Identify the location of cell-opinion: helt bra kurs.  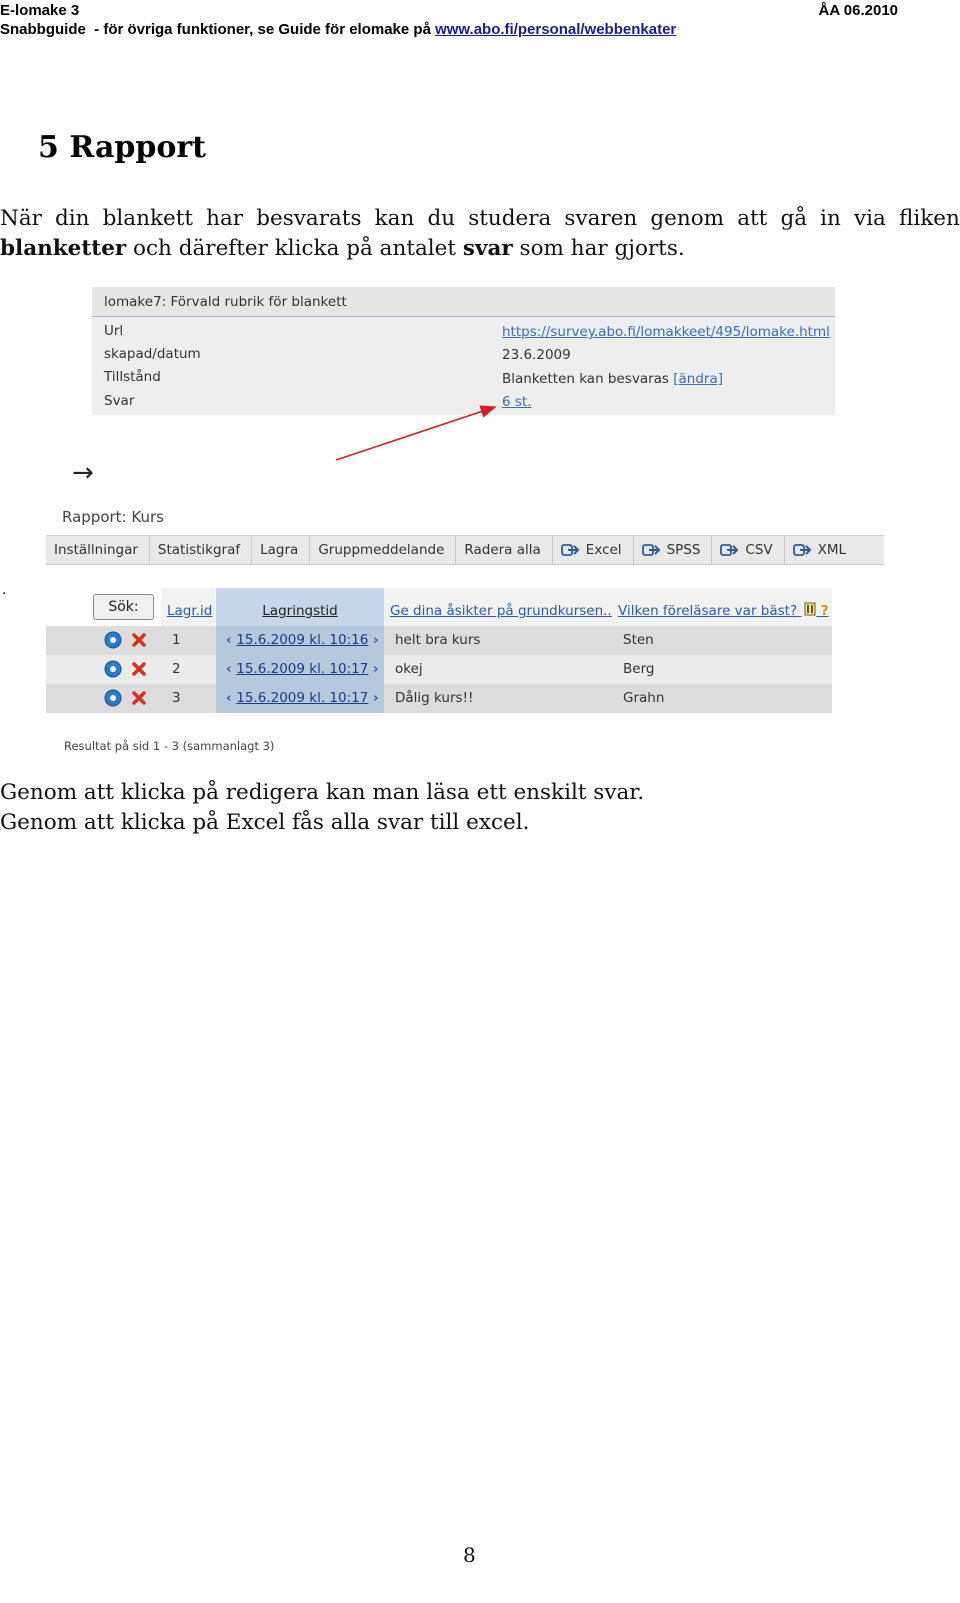
(438, 640).